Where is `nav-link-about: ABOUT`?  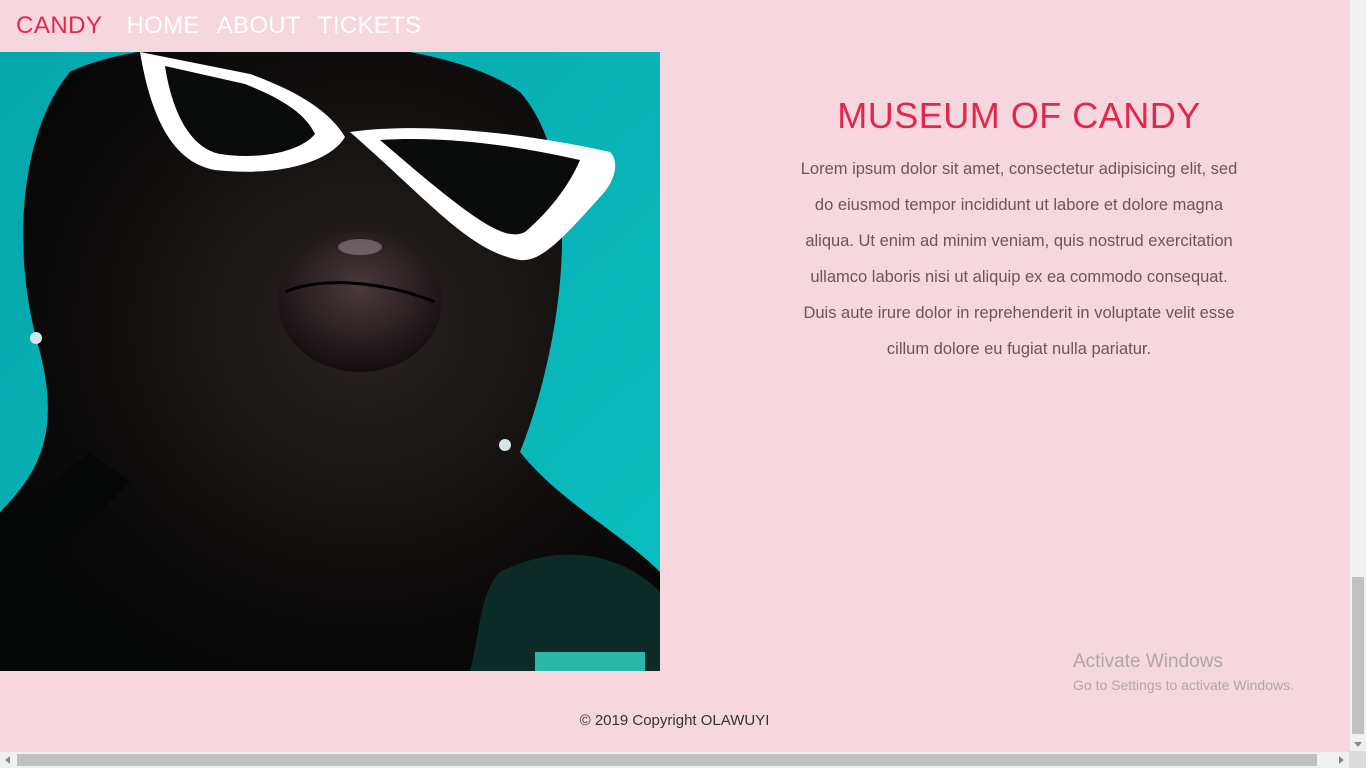
nav-link-about: ABOUT is located at coordinates (259, 26).